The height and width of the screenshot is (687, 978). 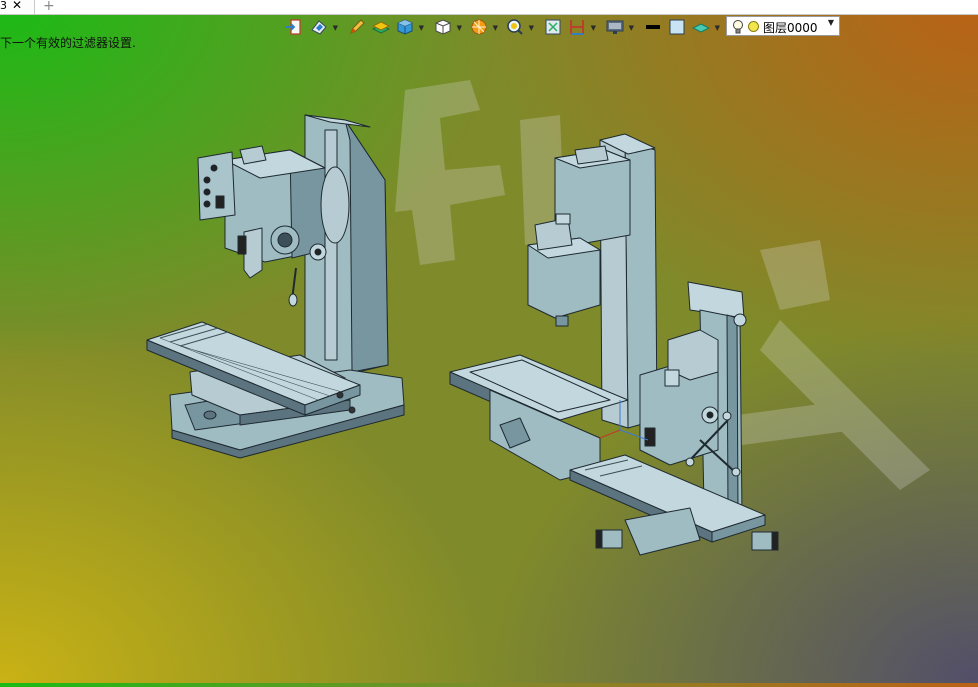 I want to click on line-color-button, so click(x=655, y=27).